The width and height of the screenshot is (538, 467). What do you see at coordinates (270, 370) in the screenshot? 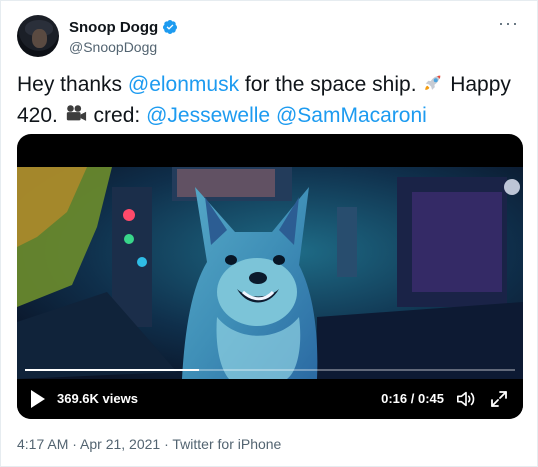
I see `video-progress-bar` at bounding box center [270, 370].